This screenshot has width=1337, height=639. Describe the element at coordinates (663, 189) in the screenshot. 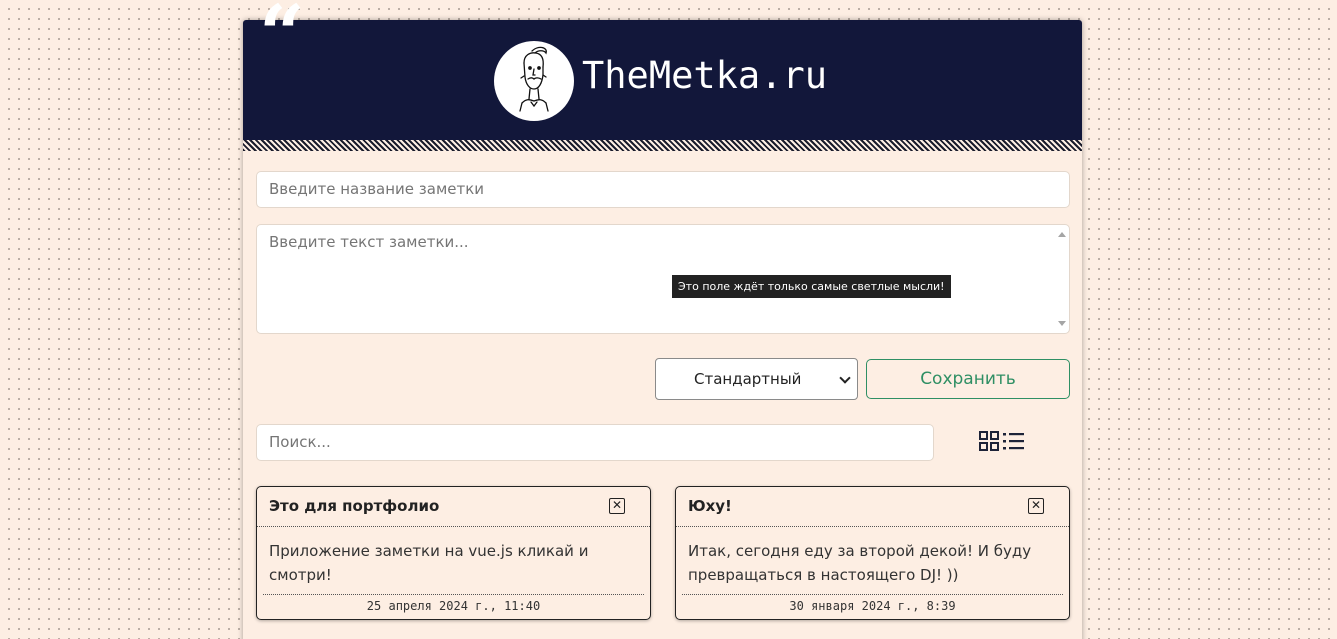

I see `note-title-input: Введите название заметки` at that location.